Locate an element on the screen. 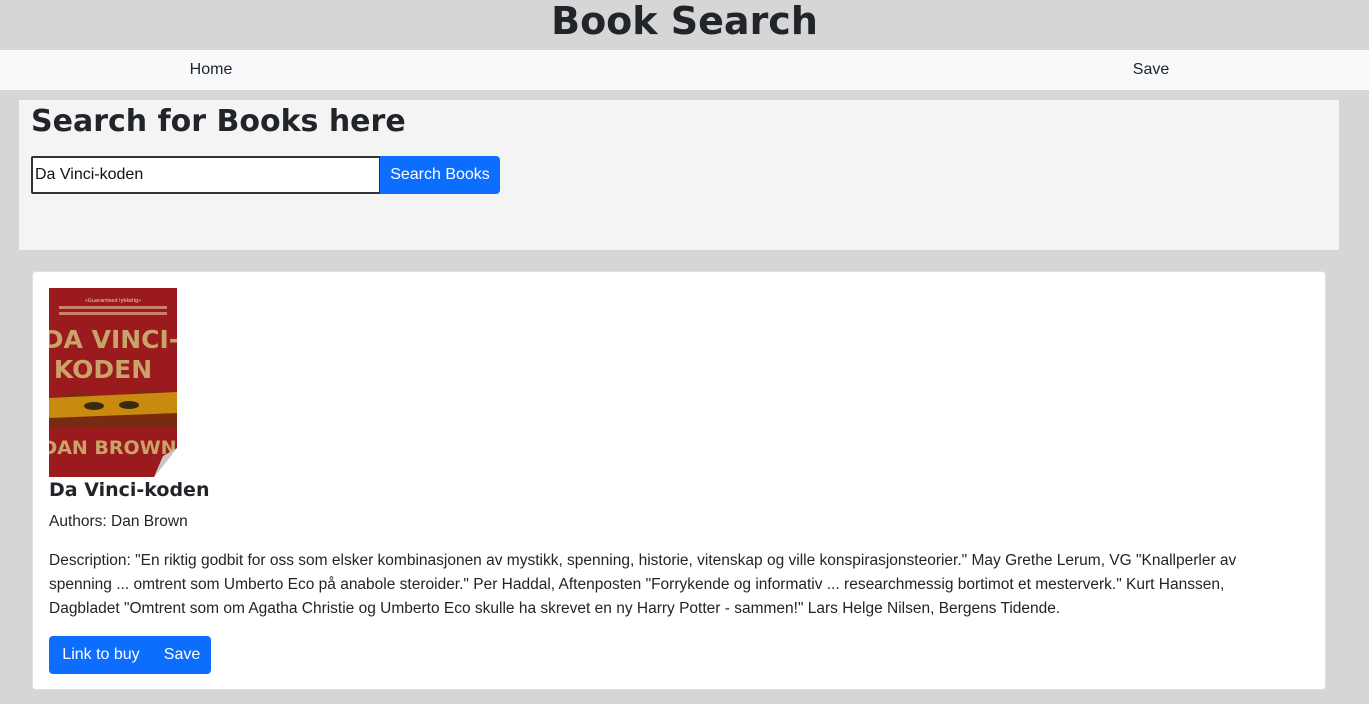 Image resolution: width=1369 pixels, height=704 pixels. save-book-button: Save is located at coordinates (182, 655).